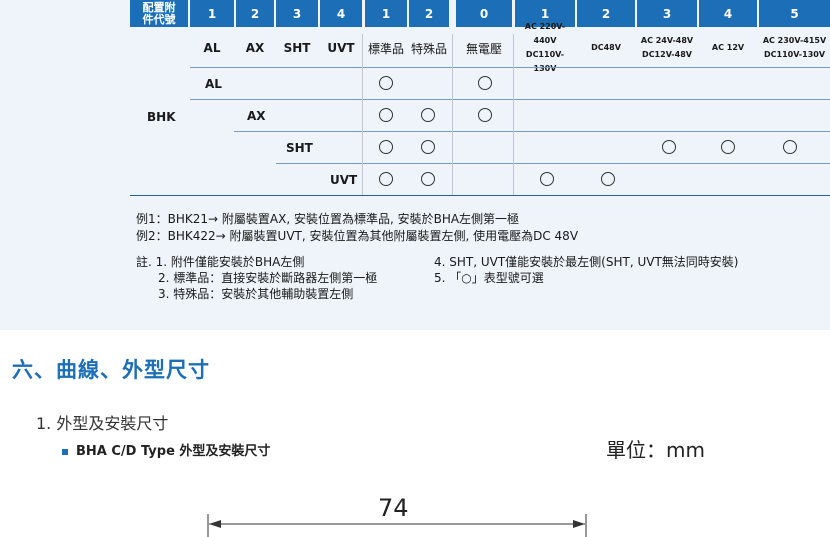 Image resolution: width=830 pixels, height=537 pixels. I want to click on note-2: 2. 標準品：直接安裝於斷路器左側第一極, so click(268, 278).